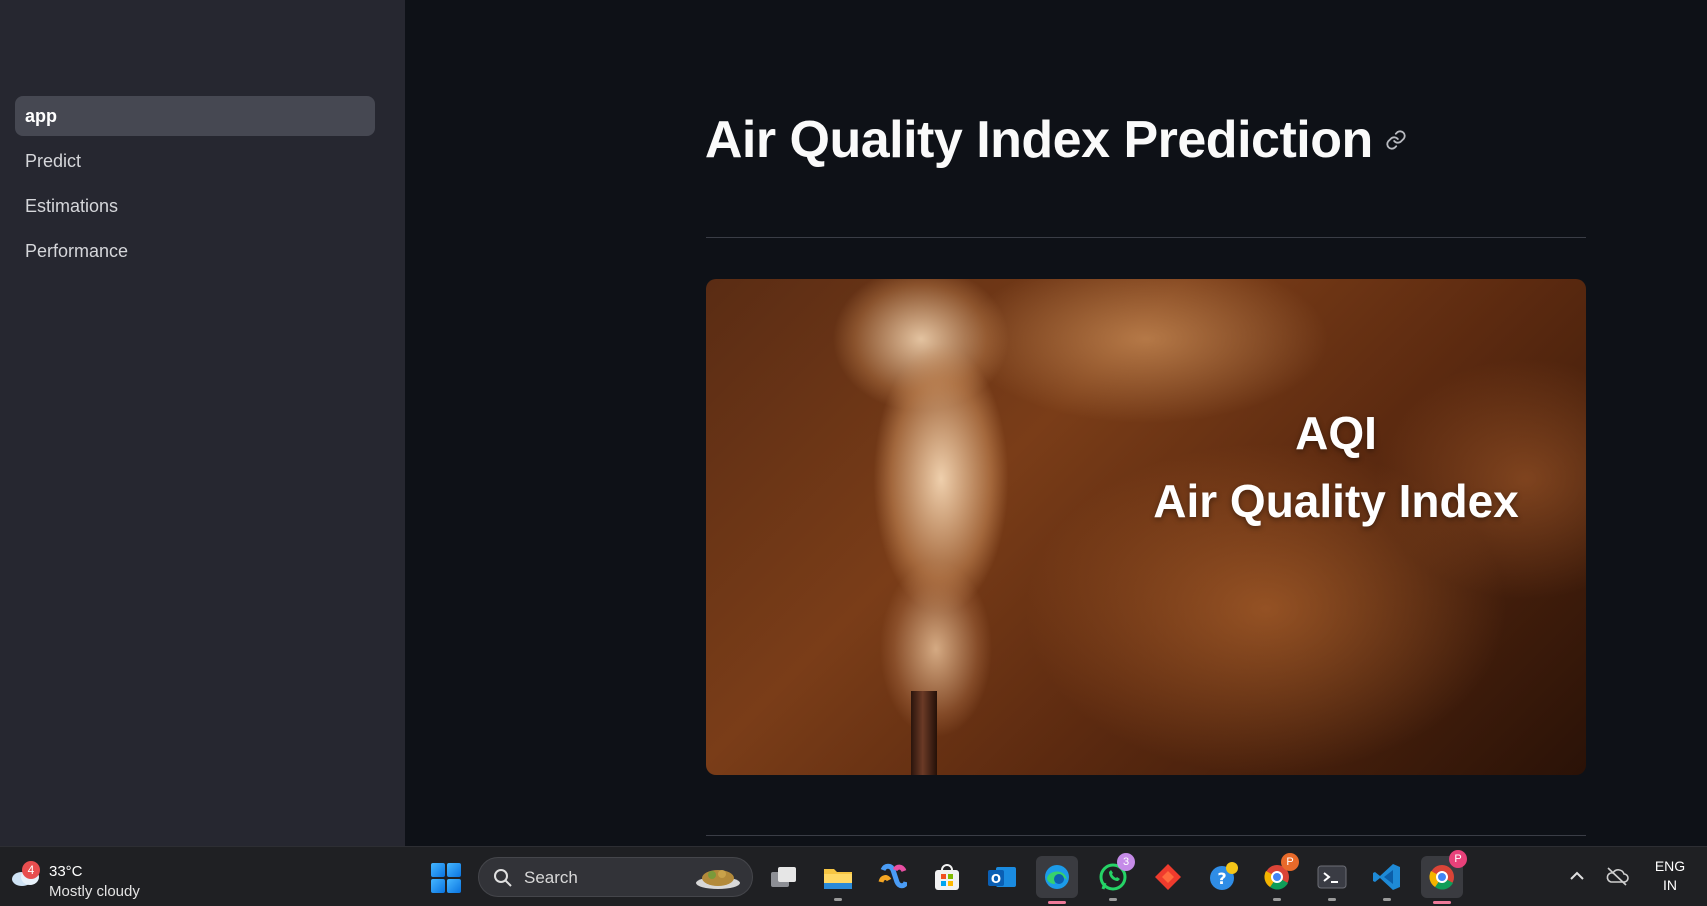  What do you see at coordinates (1332, 880) in the screenshot?
I see `terminal-icon` at bounding box center [1332, 880].